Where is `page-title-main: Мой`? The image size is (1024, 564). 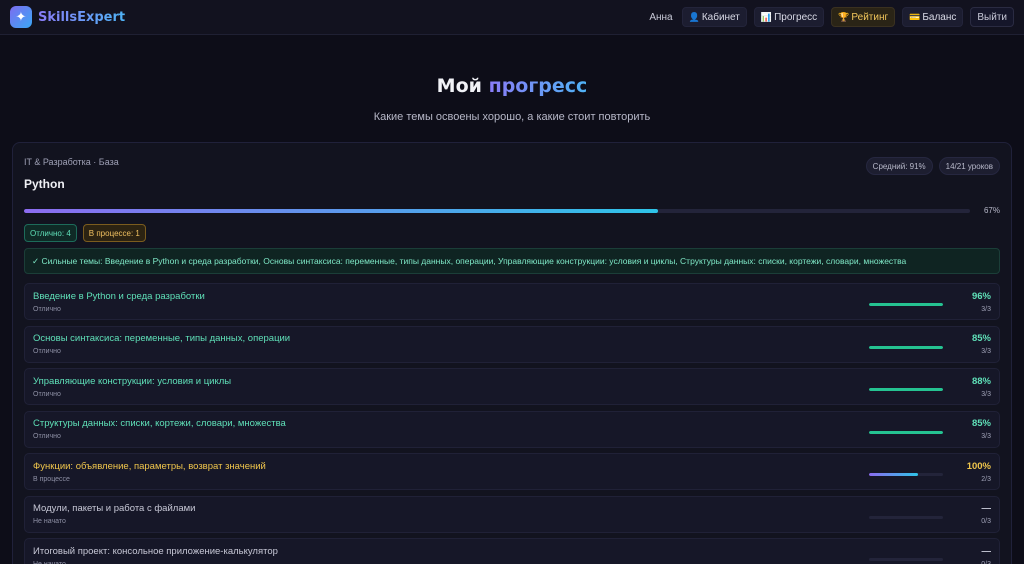
page-title-main: Мой is located at coordinates (459, 86).